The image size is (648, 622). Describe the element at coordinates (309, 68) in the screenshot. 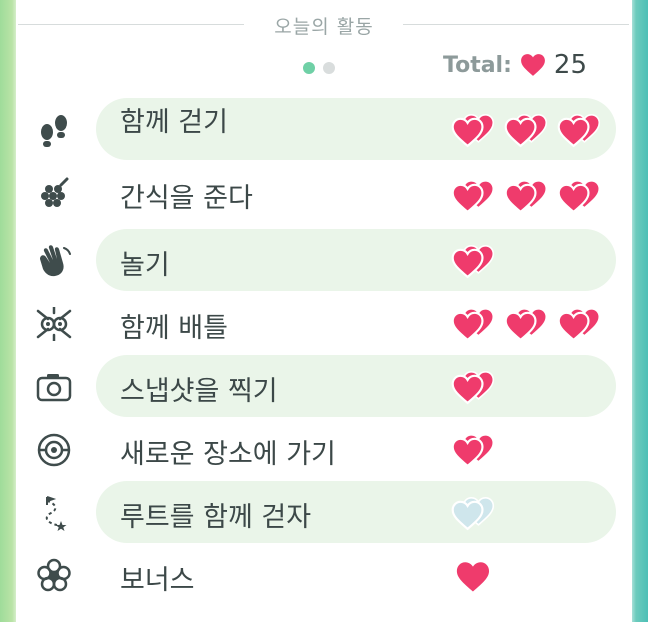

I see `page-dot-active` at that location.